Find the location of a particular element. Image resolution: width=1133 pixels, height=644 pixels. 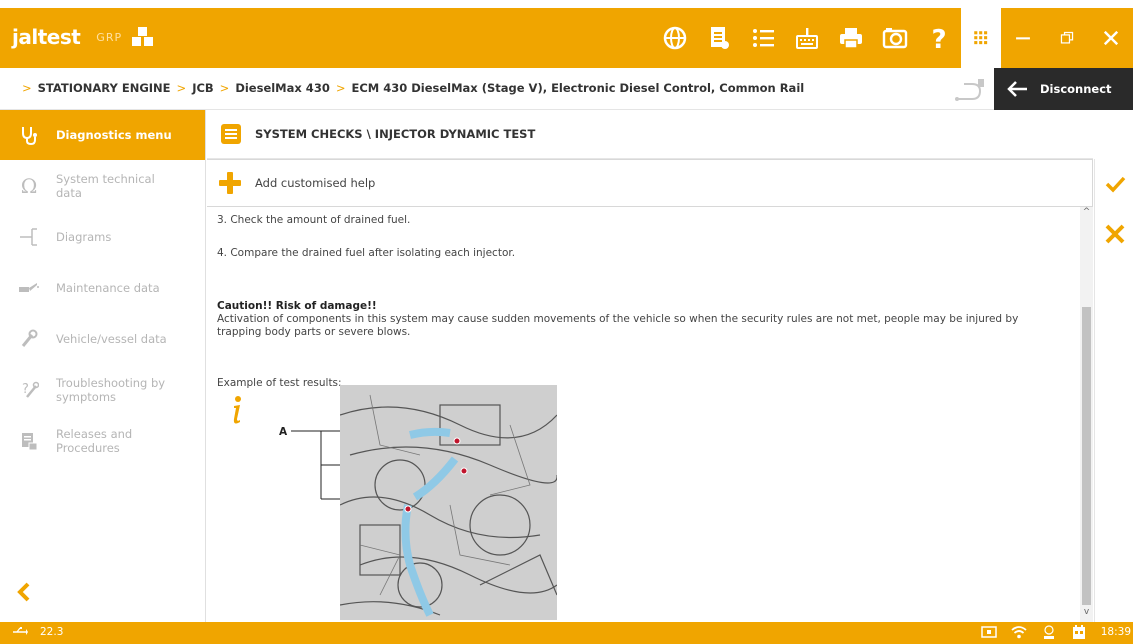

sidebar-item-troubleshooting: ? Troubleshooting by symptoms is located at coordinates (102, 389).